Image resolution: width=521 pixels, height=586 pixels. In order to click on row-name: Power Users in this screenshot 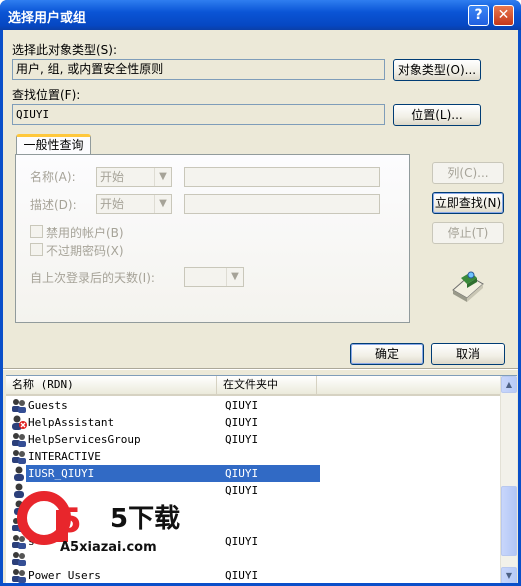, I will do `click(64, 575)`.